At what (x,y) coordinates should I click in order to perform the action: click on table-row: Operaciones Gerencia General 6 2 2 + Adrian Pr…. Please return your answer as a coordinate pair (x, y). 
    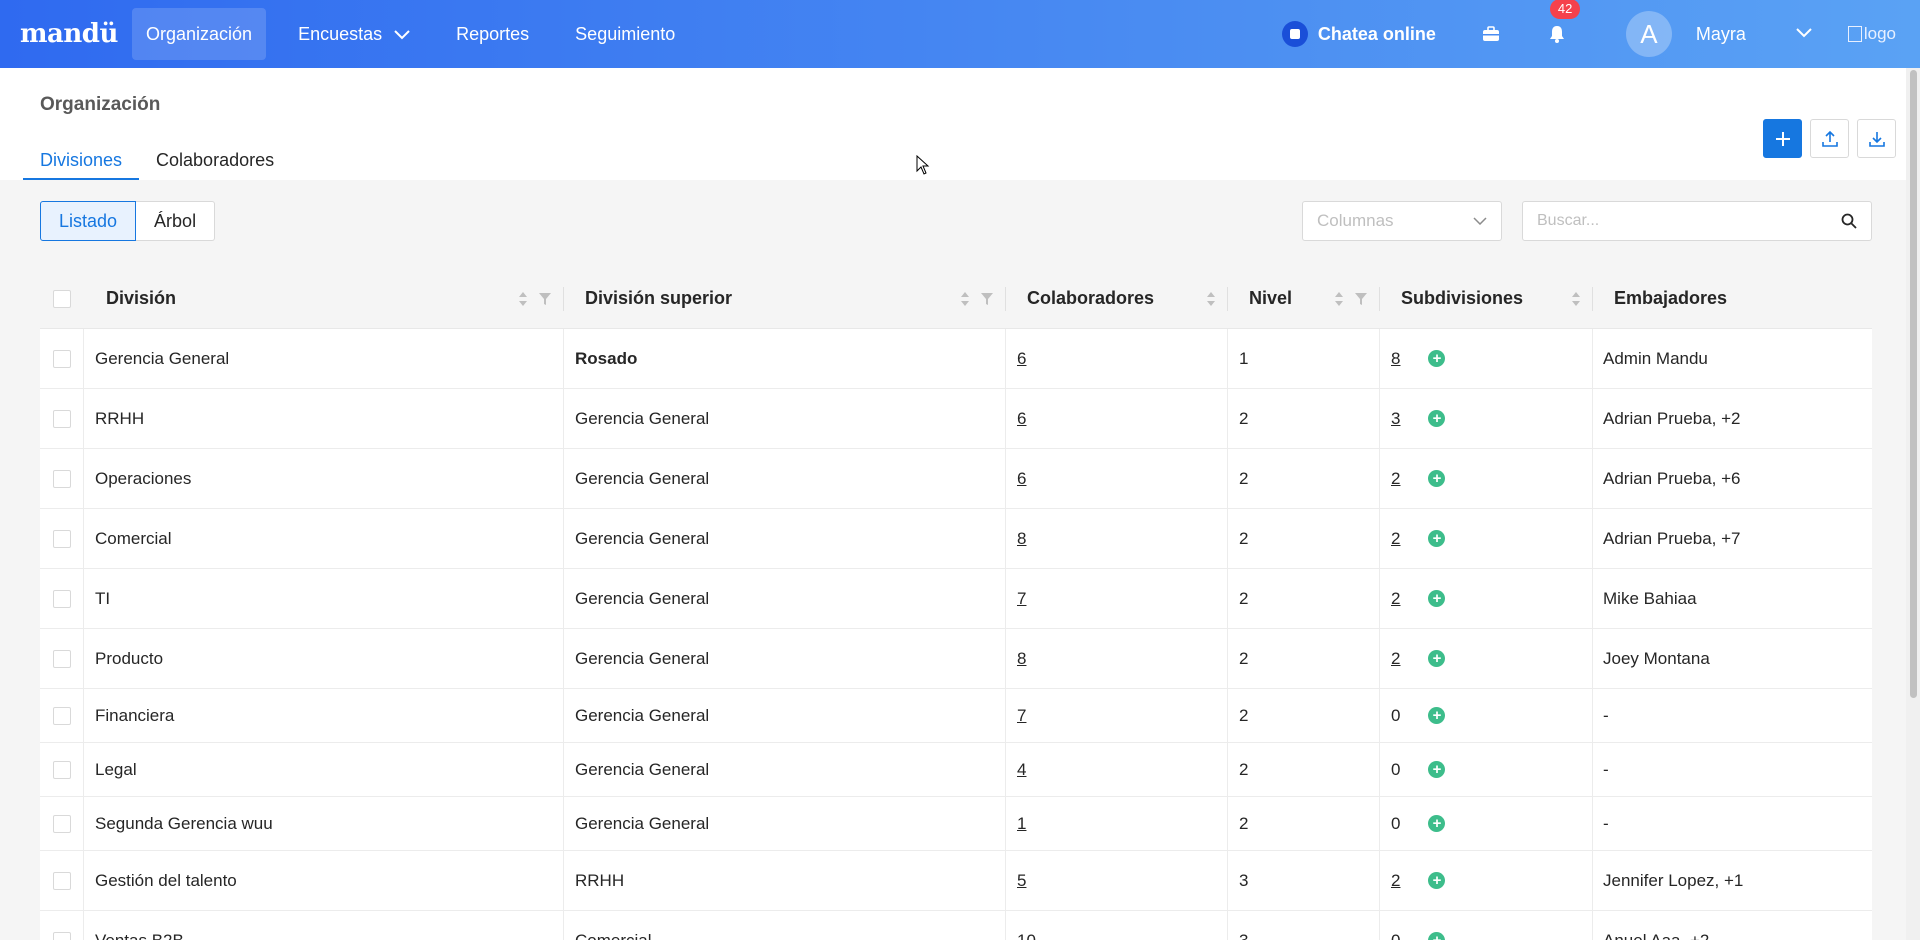
    Looking at the image, I should click on (956, 479).